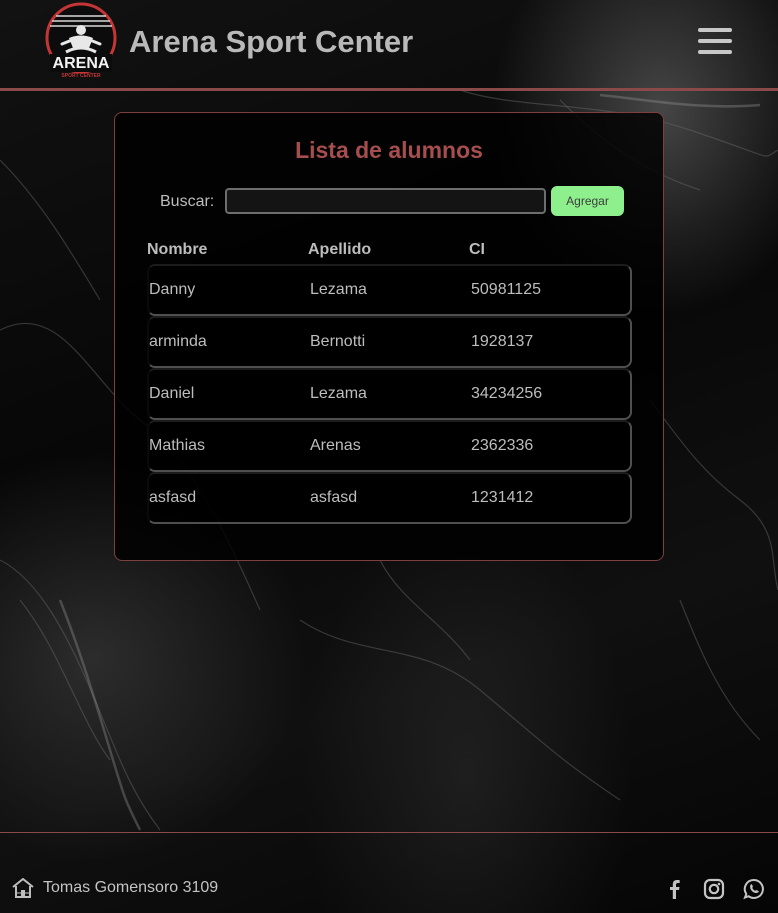 The image size is (778, 913). I want to click on logo-text: ARENA, so click(81, 63).